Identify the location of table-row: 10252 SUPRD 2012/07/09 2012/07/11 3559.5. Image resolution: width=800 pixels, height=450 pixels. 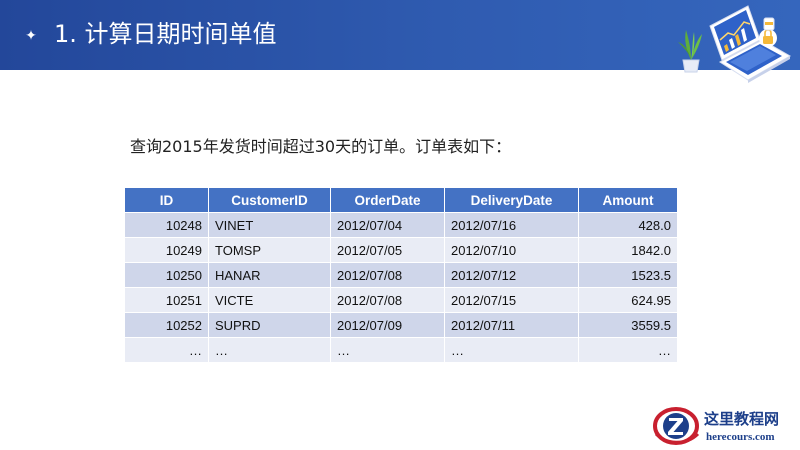
(401, 325).